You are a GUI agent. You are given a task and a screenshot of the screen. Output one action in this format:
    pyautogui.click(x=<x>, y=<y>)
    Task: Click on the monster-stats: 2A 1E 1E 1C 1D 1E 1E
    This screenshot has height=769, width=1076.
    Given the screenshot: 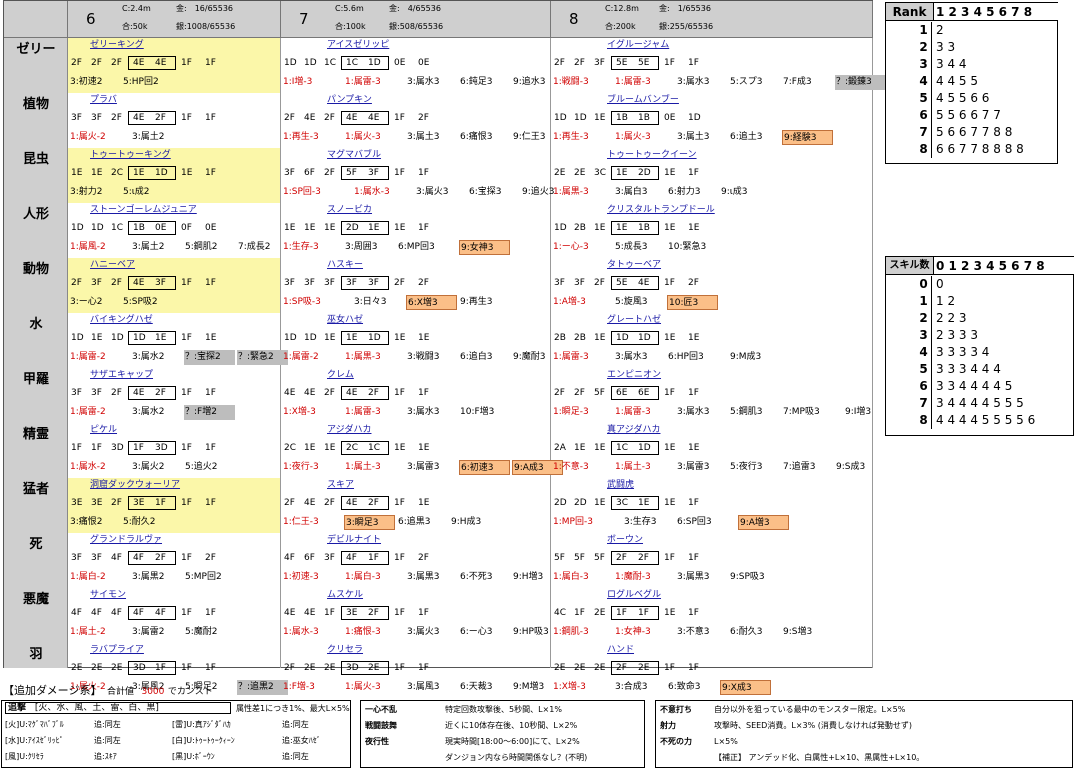 What is the action you would take?
    pyautogui.click(x=711, y=448)
    